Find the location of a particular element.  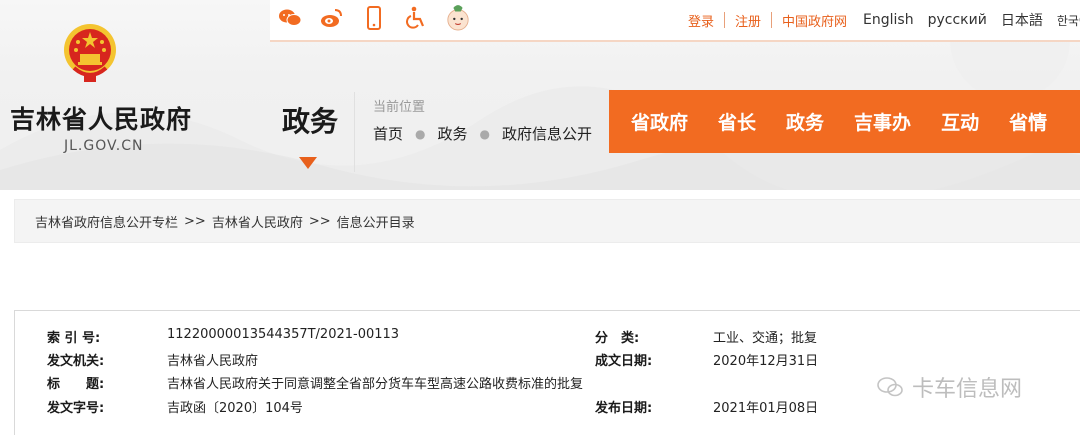

lang-japanese-link: 日本語 is located at coordinates (1022, 20).